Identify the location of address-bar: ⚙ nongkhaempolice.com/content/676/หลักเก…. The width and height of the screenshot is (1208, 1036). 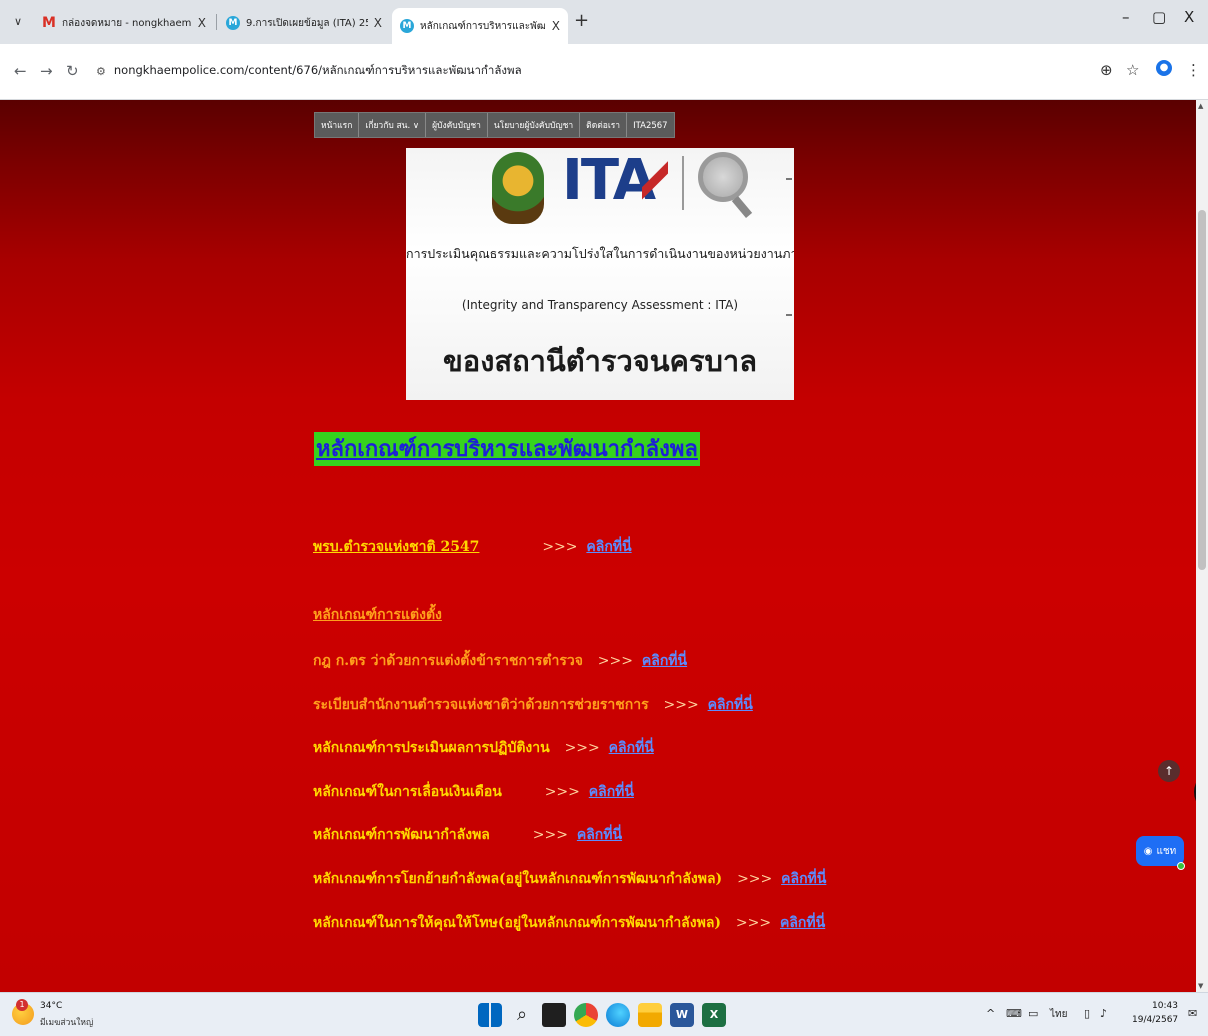
(596, 71).